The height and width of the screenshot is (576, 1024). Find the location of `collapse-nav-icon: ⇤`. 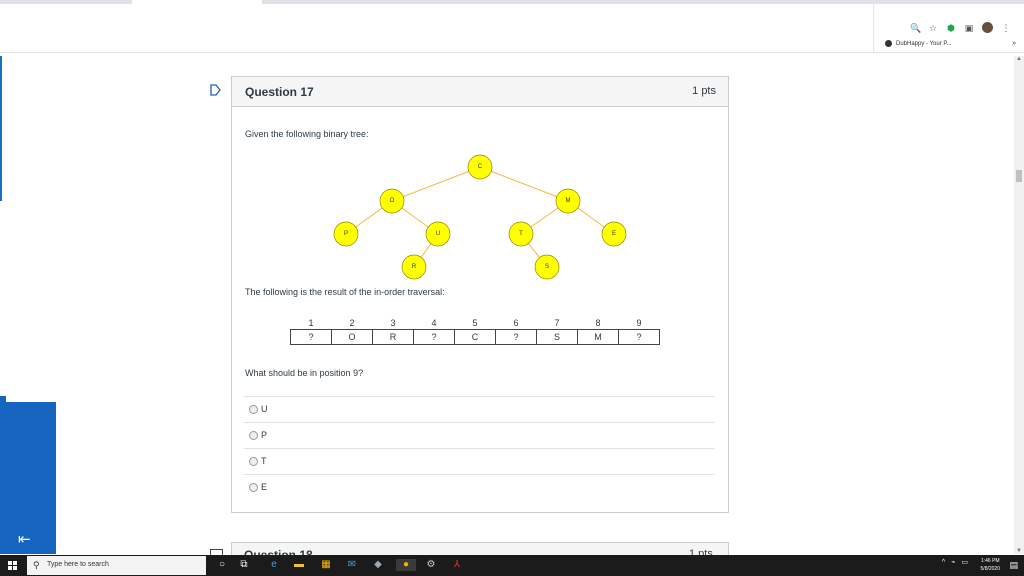

collapse-nav-icon: ⇤ is located at coordinates (24, 539).